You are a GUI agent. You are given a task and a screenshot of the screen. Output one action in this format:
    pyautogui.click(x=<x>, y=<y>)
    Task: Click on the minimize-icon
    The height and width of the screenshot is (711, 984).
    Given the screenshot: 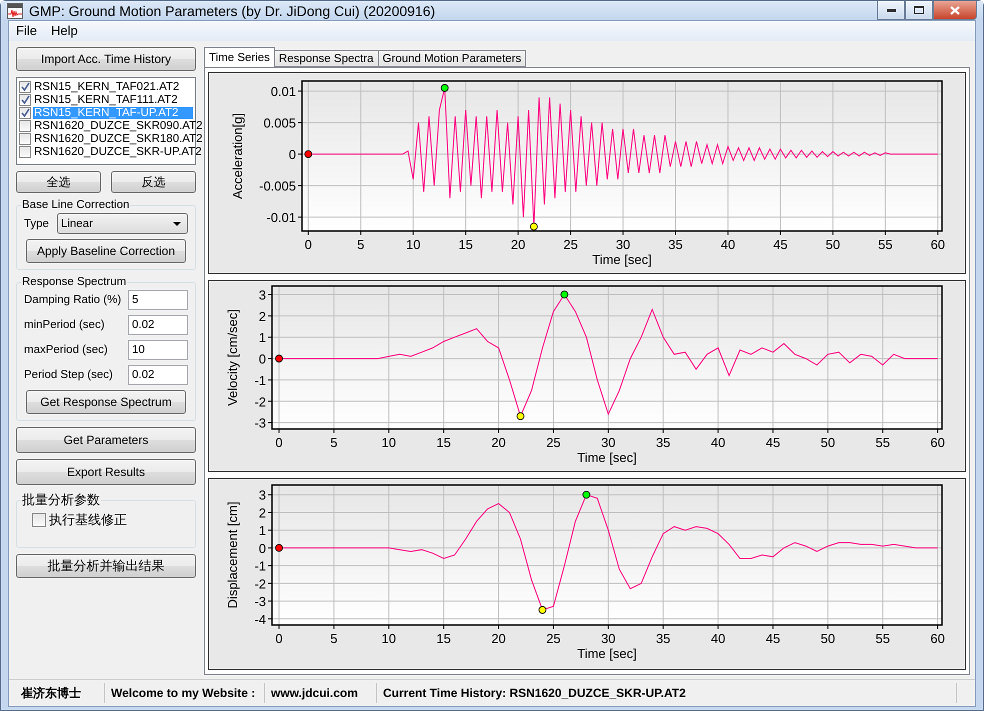 What is the action you would take?
    pyautogui.click(x=891, y=10)
    